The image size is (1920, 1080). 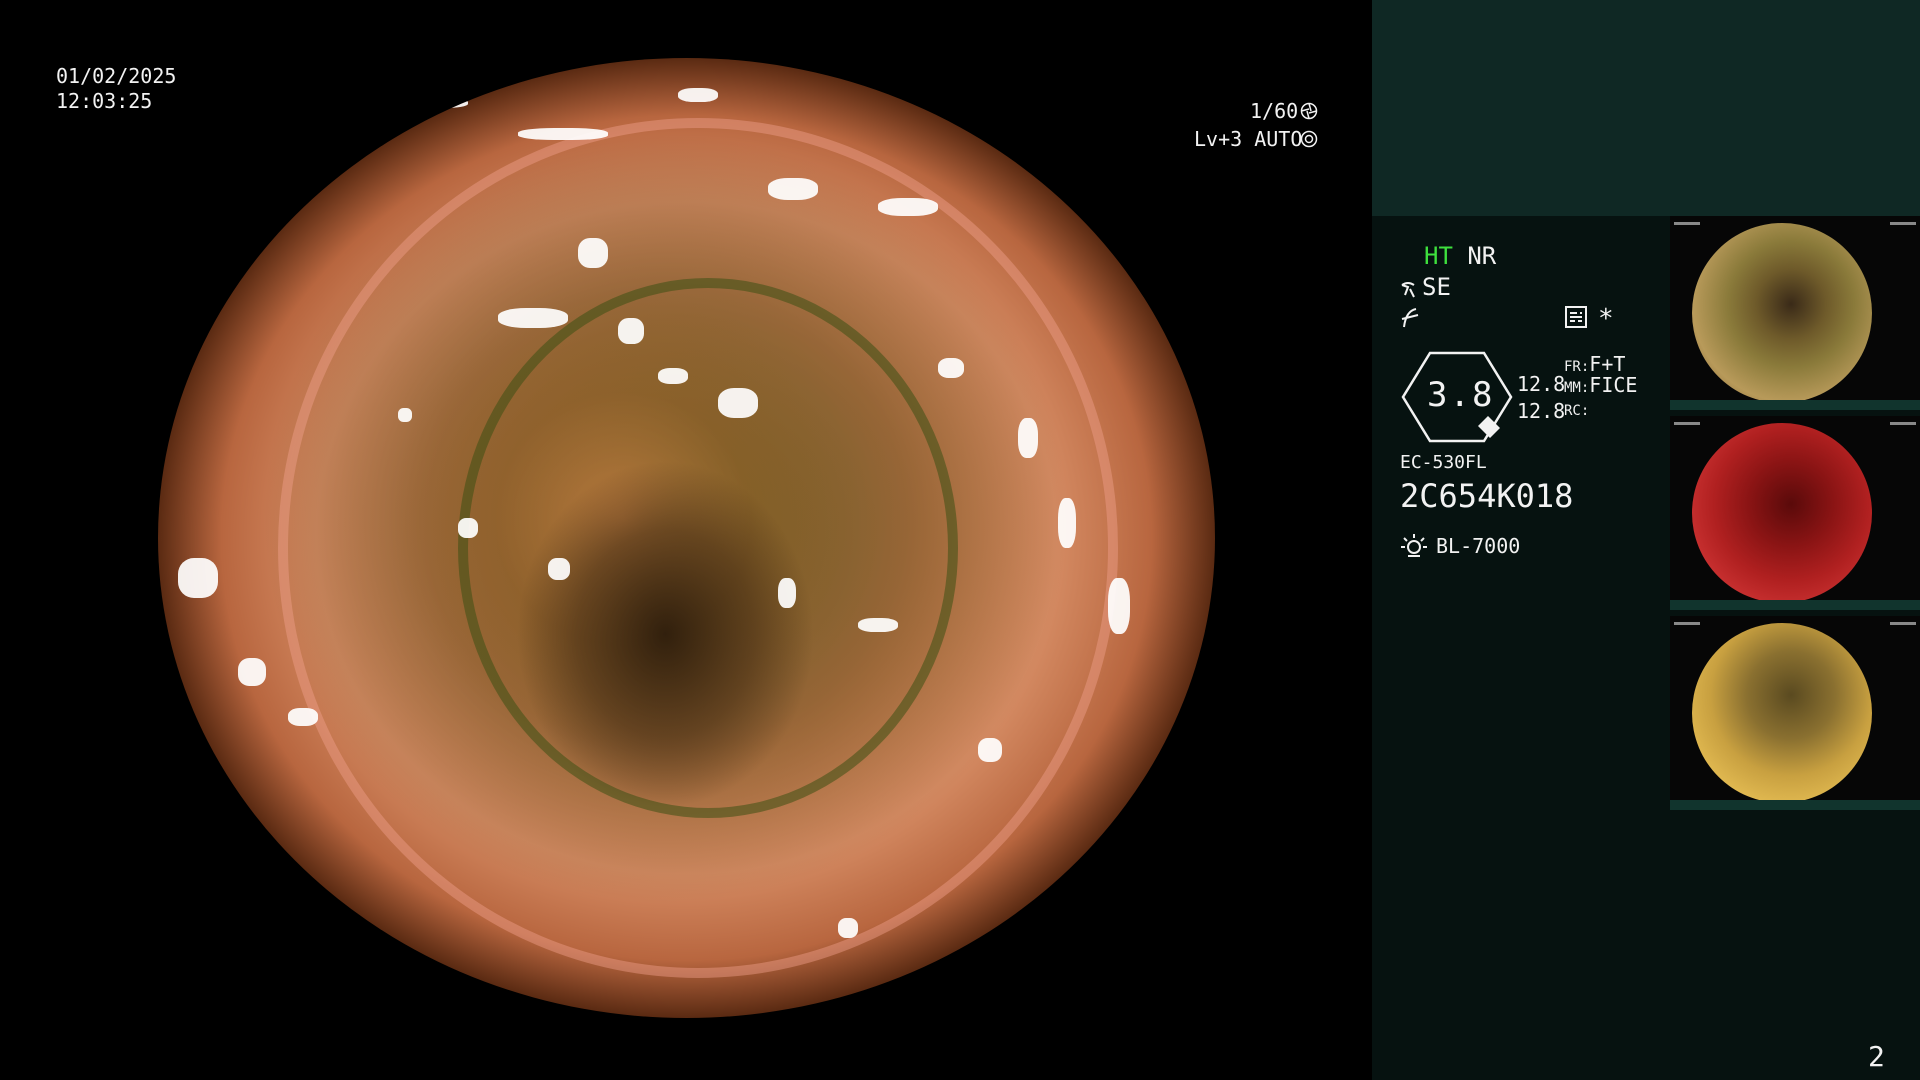 What do you see at coordinates (708, 548) in the screenshot?
I see `mucosal-fold` at bounding box center [708, 548].